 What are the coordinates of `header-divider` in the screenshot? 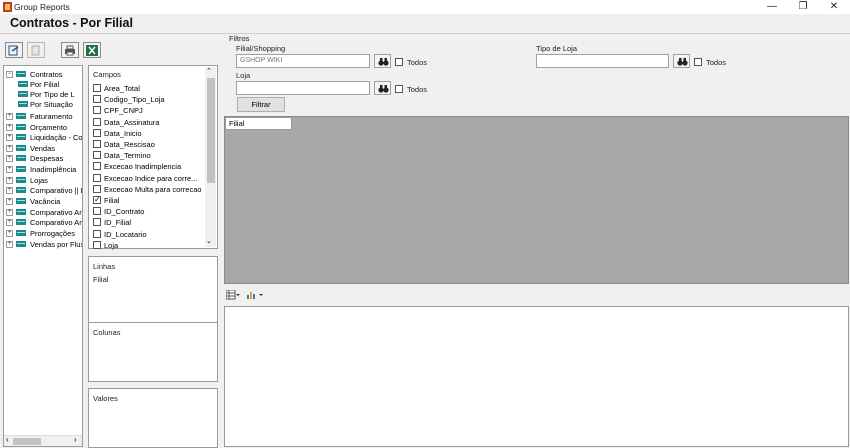 It's located at (425, 33).